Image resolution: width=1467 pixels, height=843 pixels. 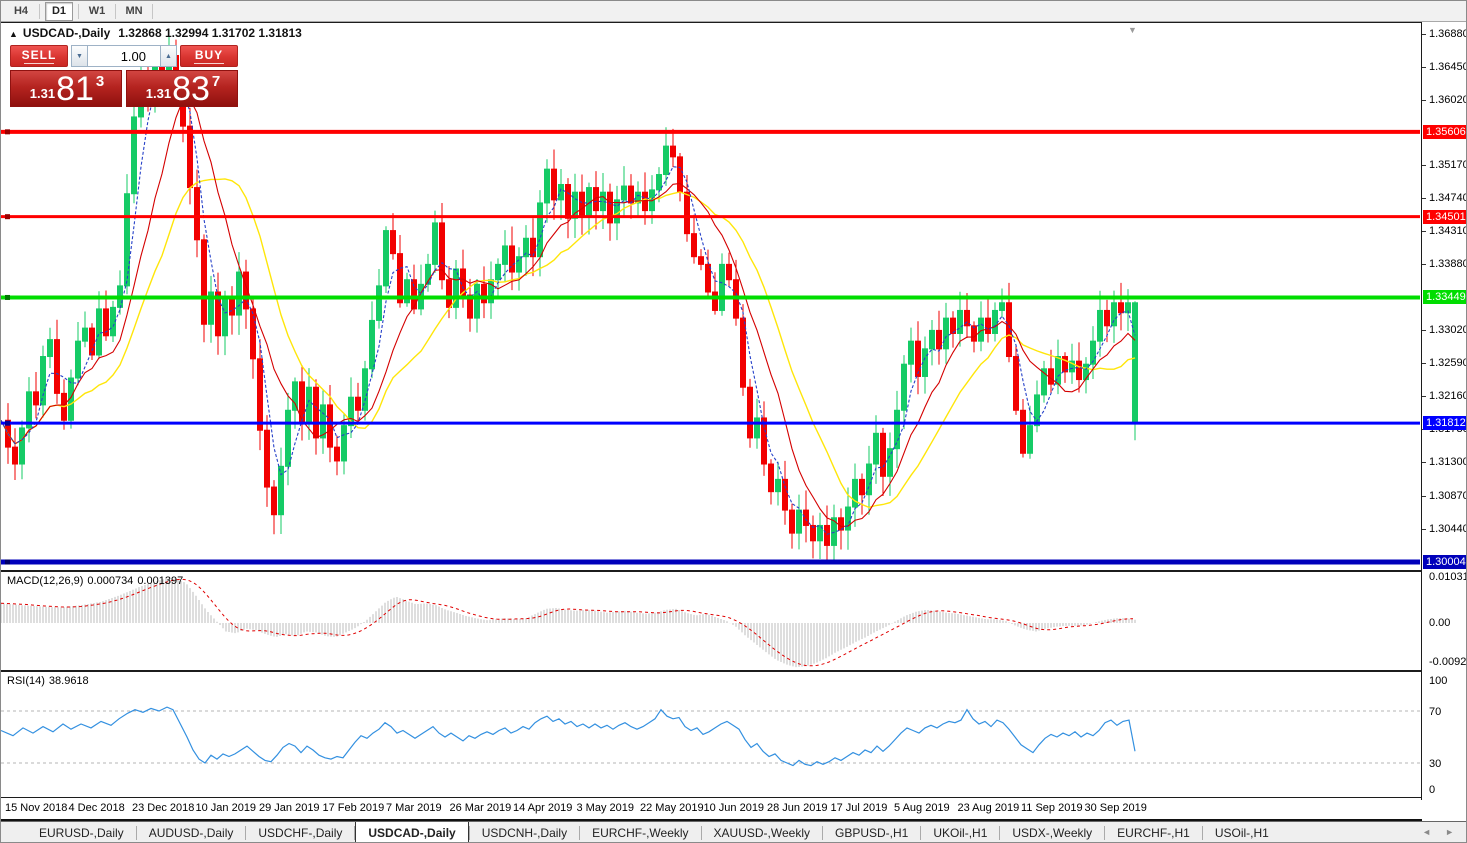 What do you see at coordinates (1444, 562) in the screenshot?
I see `price-level-badge-1.30004: 1.30004` at bounding box center [1444, 562].